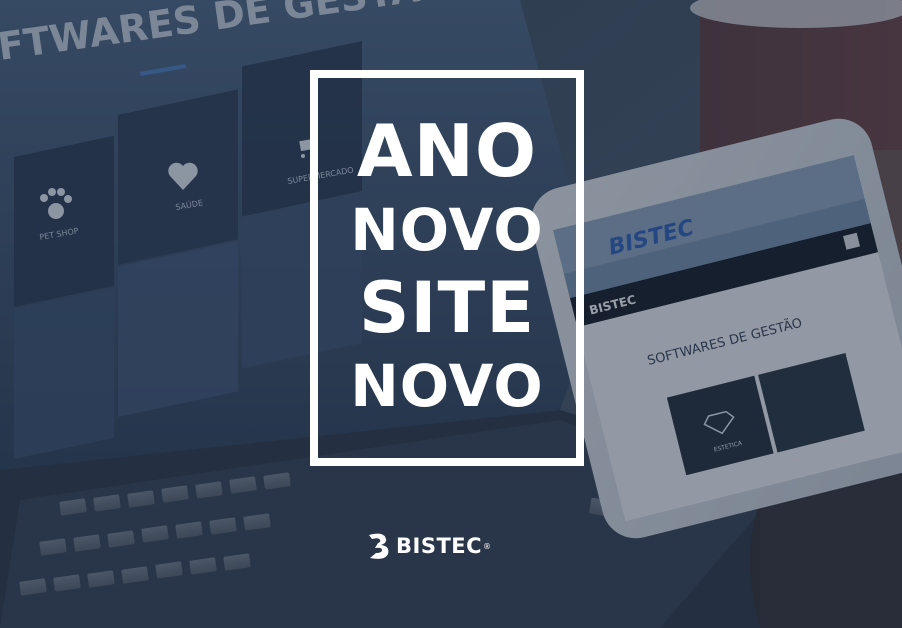 This screenshot has width=902, height=628. I want to click on headline-line-4: NOVO, so click(447, 386).